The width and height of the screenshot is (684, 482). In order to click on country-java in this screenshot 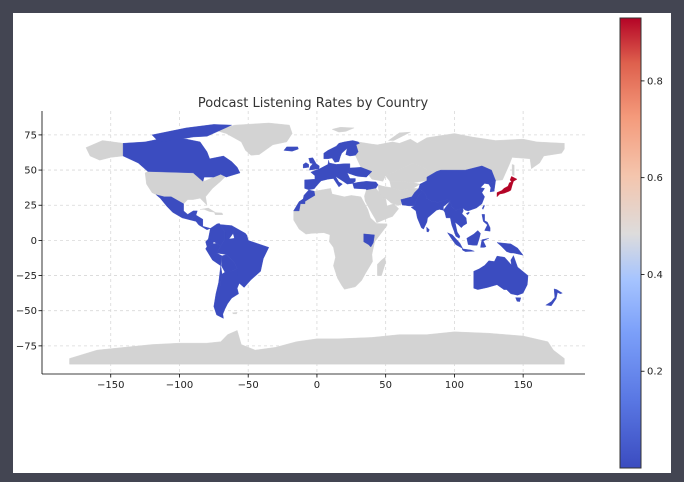, I will do `click(468, 250)`.